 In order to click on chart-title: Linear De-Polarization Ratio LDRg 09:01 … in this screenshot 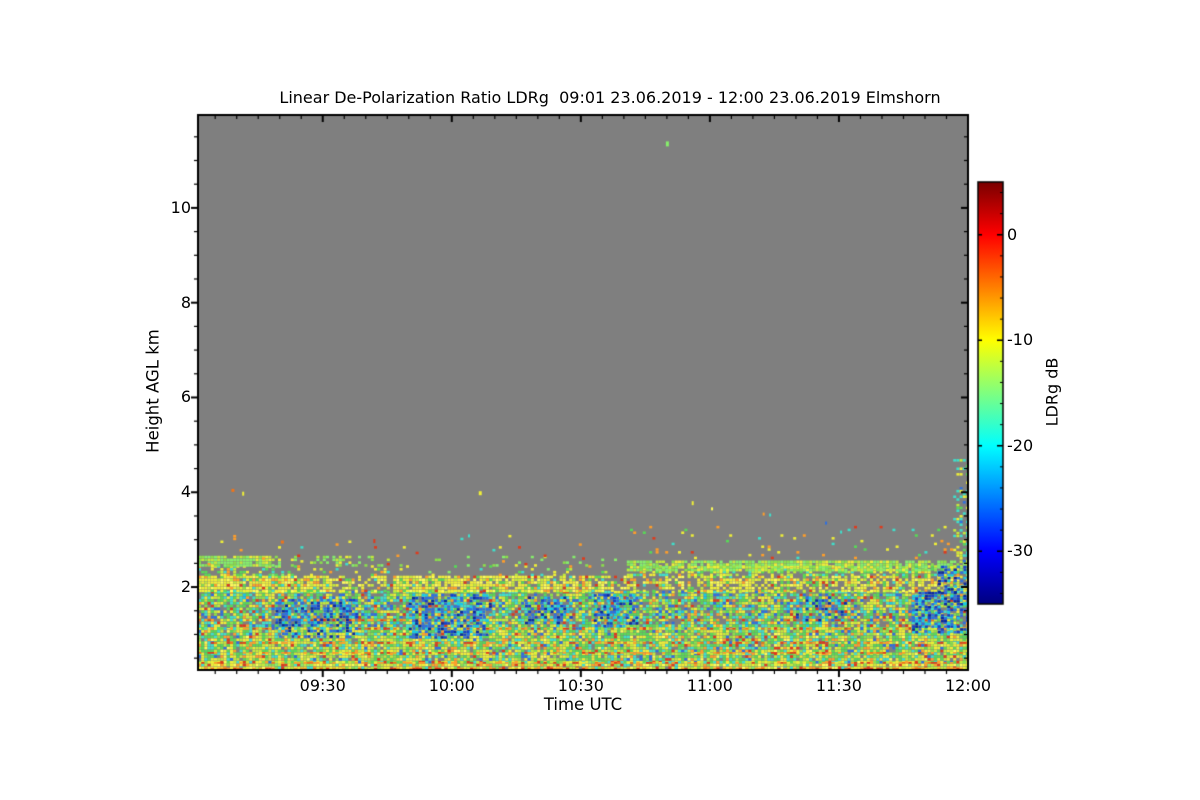, I will do `click(610, 97)`.